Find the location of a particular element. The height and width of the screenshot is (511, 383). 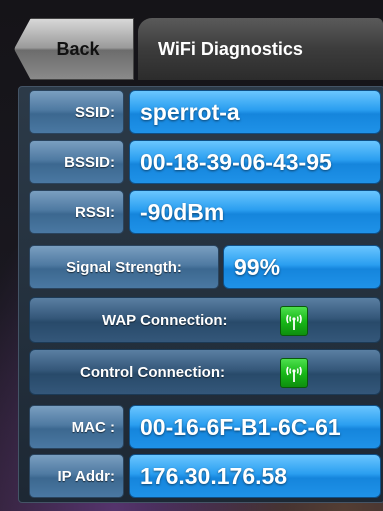

mac-value: 00-16-6F-B1-6C-61 is located at coordinates (255, 427).